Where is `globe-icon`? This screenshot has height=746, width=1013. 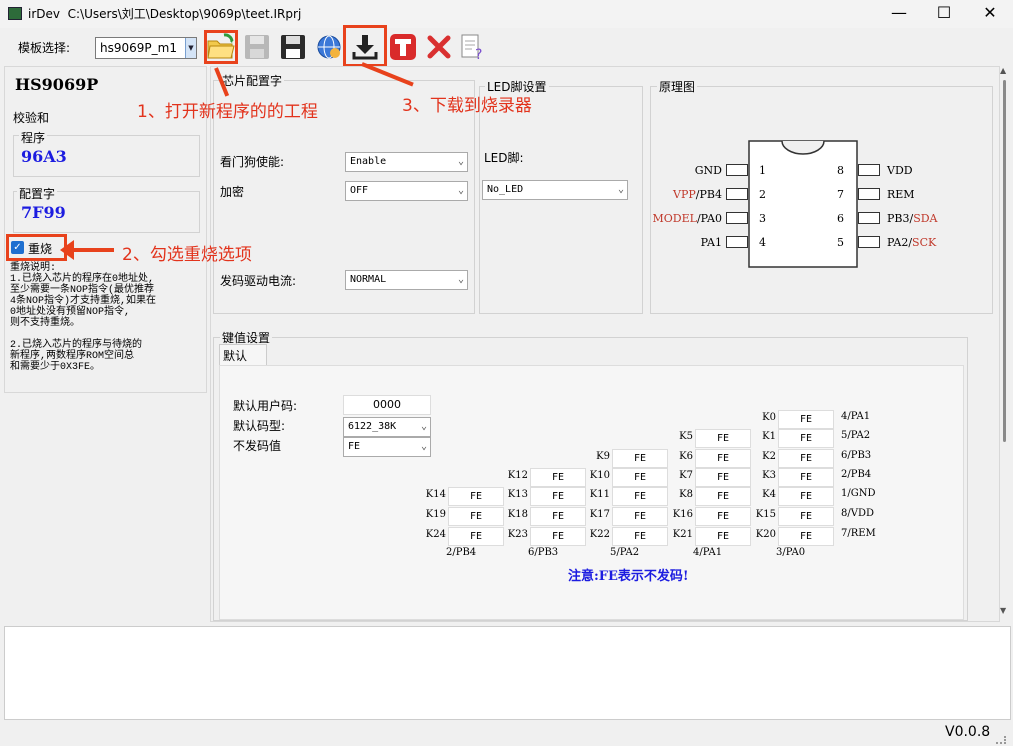 globe-icon is located at coordinates (329, 47).